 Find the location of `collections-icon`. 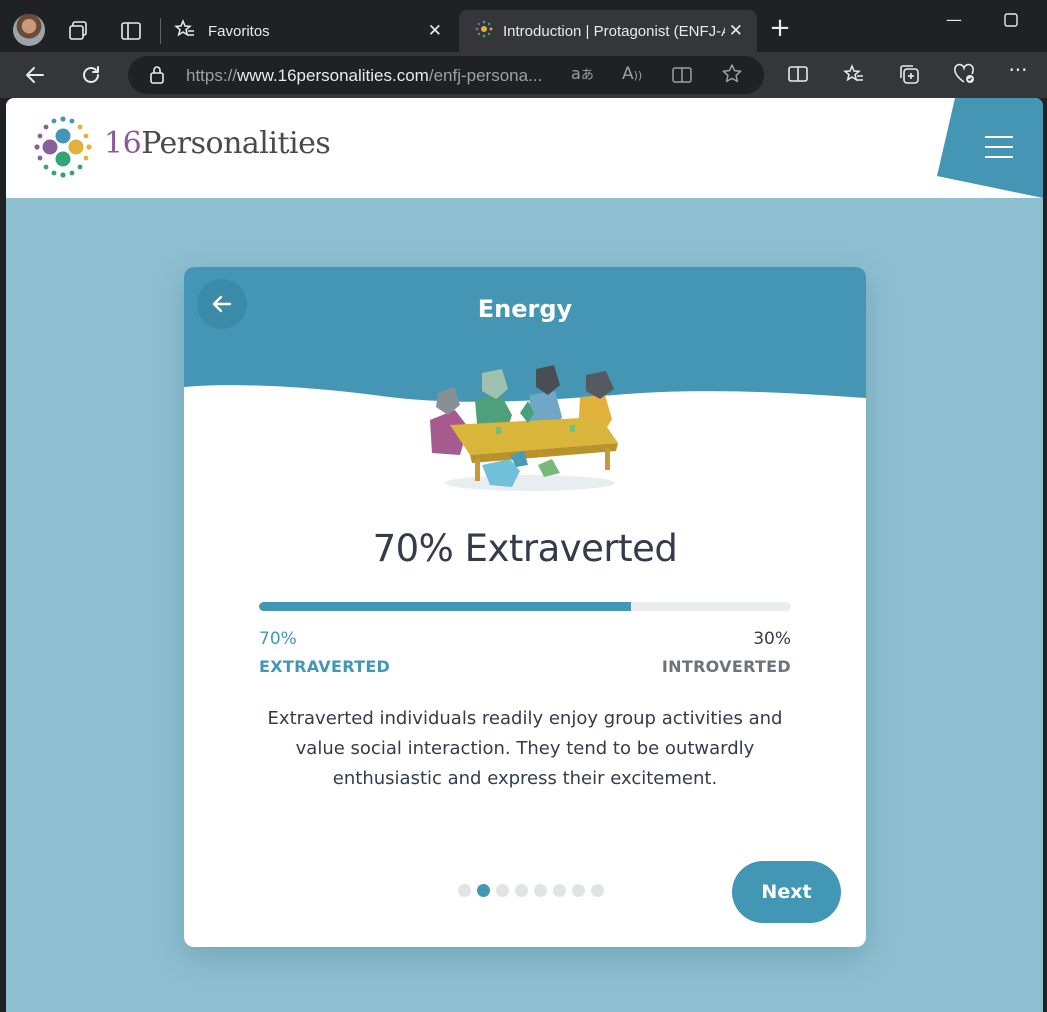

collections-icon is located at coordinates (909, 75).